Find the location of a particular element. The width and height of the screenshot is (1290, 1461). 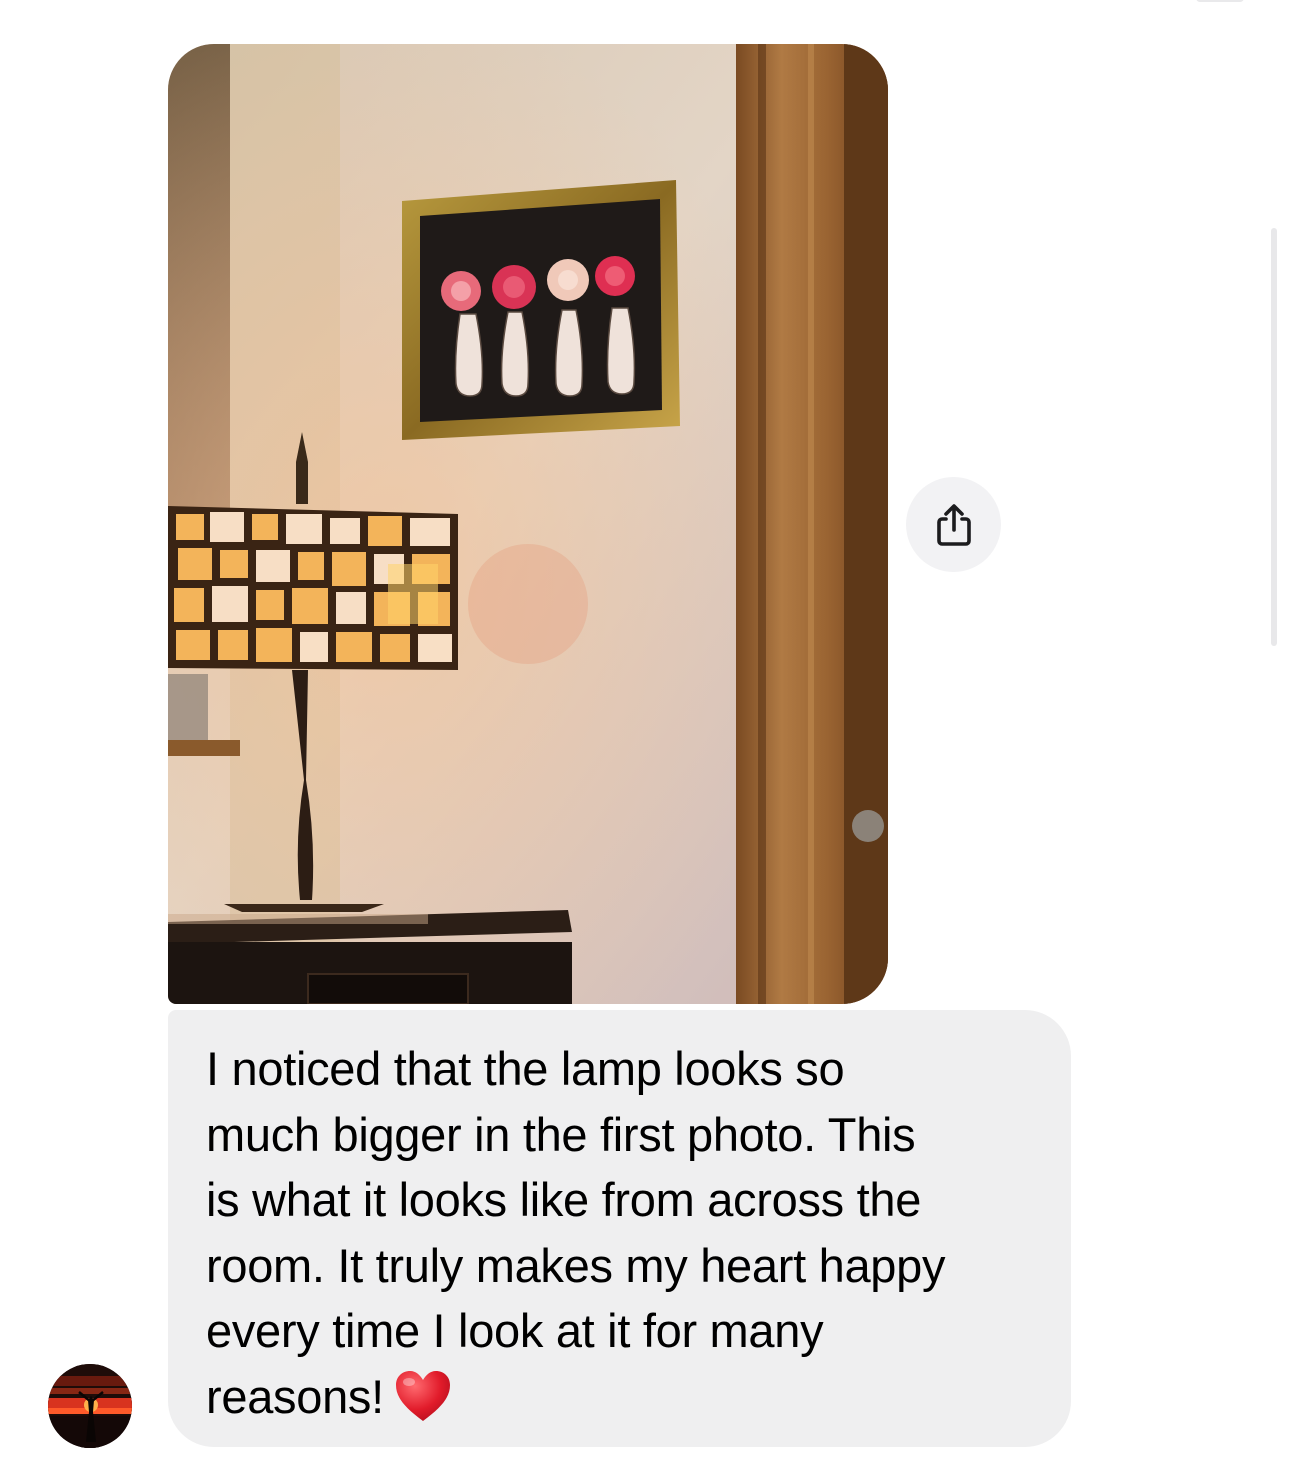

message-line: I noticed that the lamp looks so is located at coordinates (525, 1068).